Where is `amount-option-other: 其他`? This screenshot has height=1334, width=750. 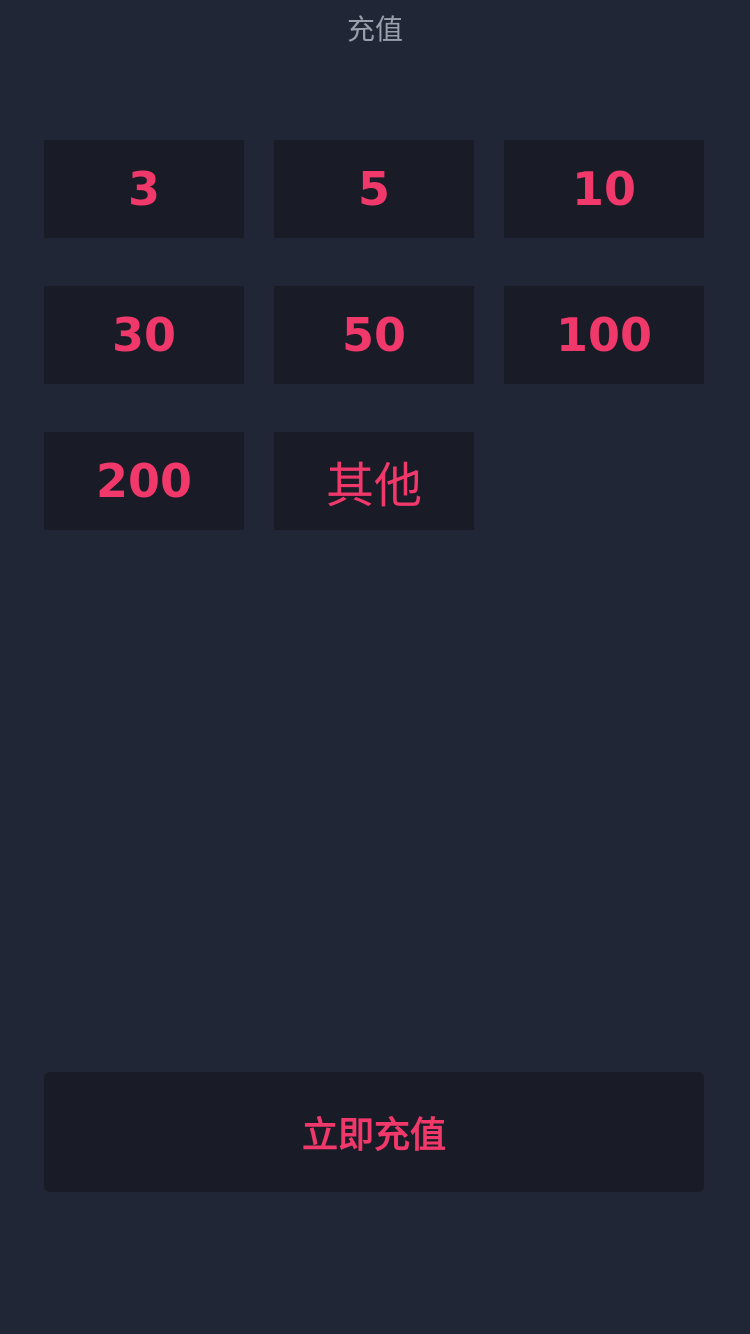 amount-option-other: 其他 is located at coordinates (374, 481).